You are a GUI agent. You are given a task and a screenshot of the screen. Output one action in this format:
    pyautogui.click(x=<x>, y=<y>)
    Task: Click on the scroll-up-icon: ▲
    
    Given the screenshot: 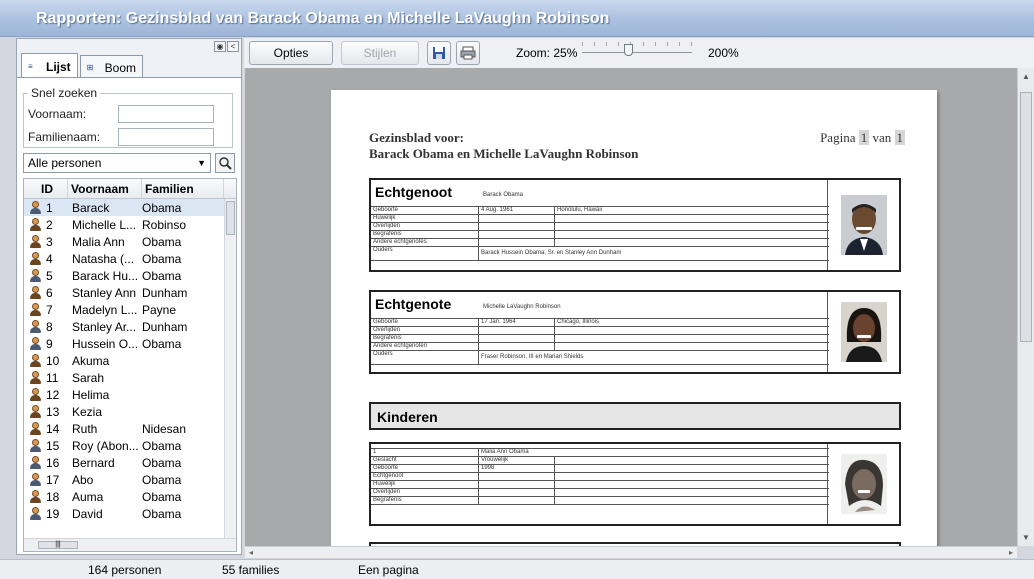 What is the action you would take?
    pyautogui.click(x=1026, y=76)
    